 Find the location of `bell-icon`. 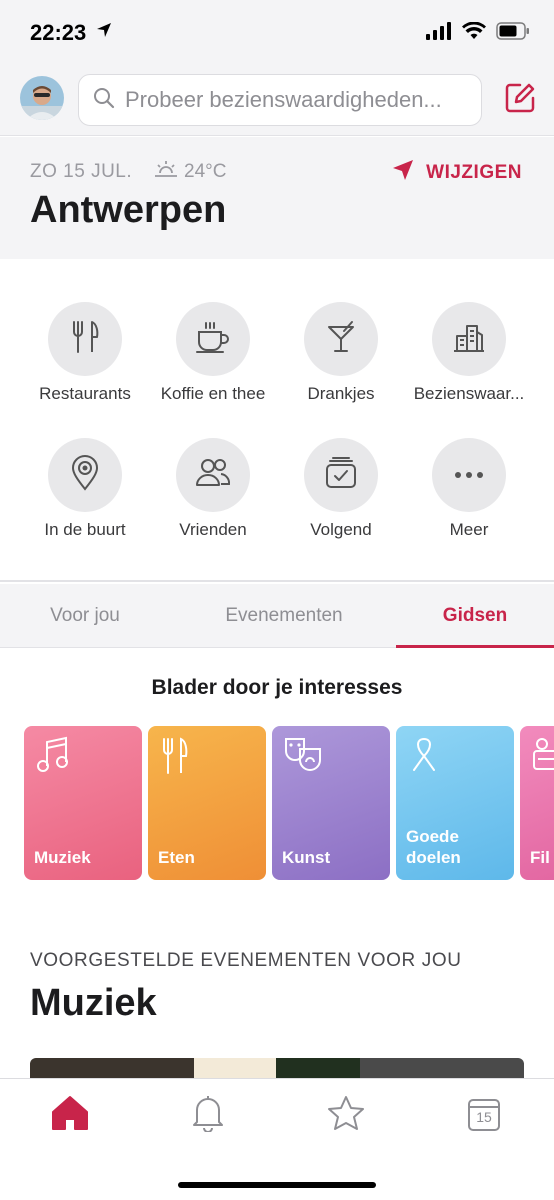

bell-icon is located at coordinates (208, 1115).